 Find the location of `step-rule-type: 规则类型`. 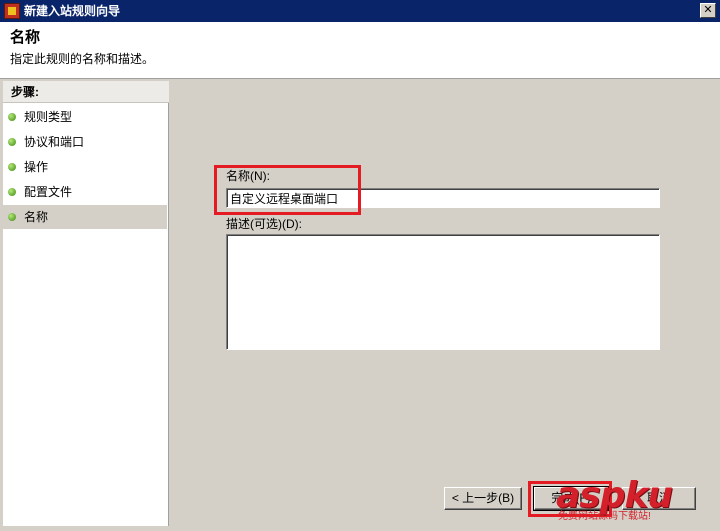

step-rule-type: 规则类型 is located at coordinates (85, 117).